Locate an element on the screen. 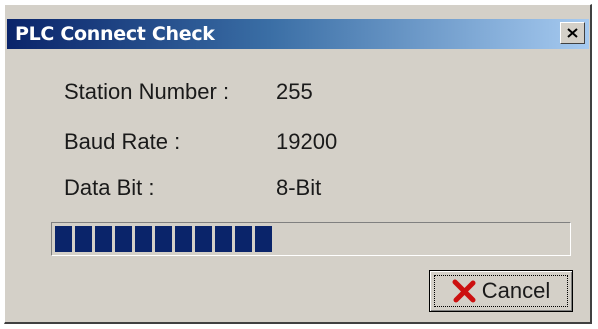 This screenshot has width=598, height=329. progress-fill is located at coordinates (163, 239).